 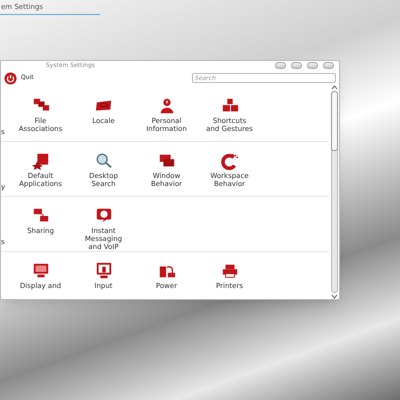 I want to click on scroll-up-icon, so click(x=334, y=87).